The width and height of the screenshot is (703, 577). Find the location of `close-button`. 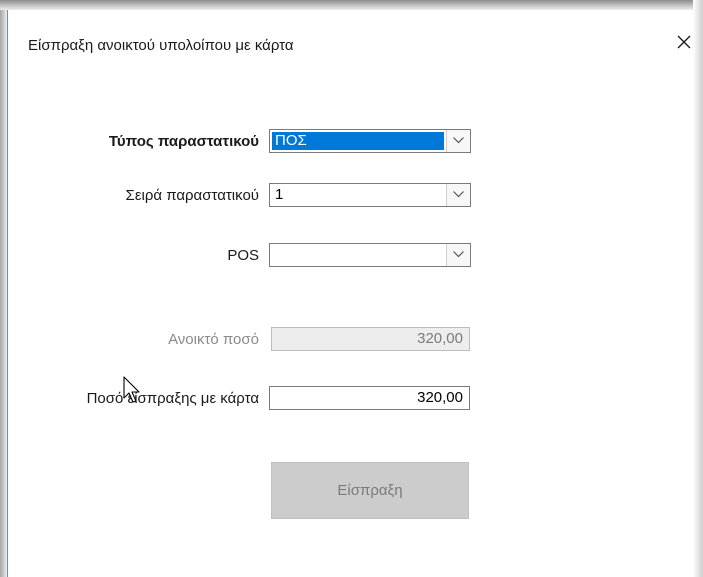

close-button is located at coordinates (685, 43).